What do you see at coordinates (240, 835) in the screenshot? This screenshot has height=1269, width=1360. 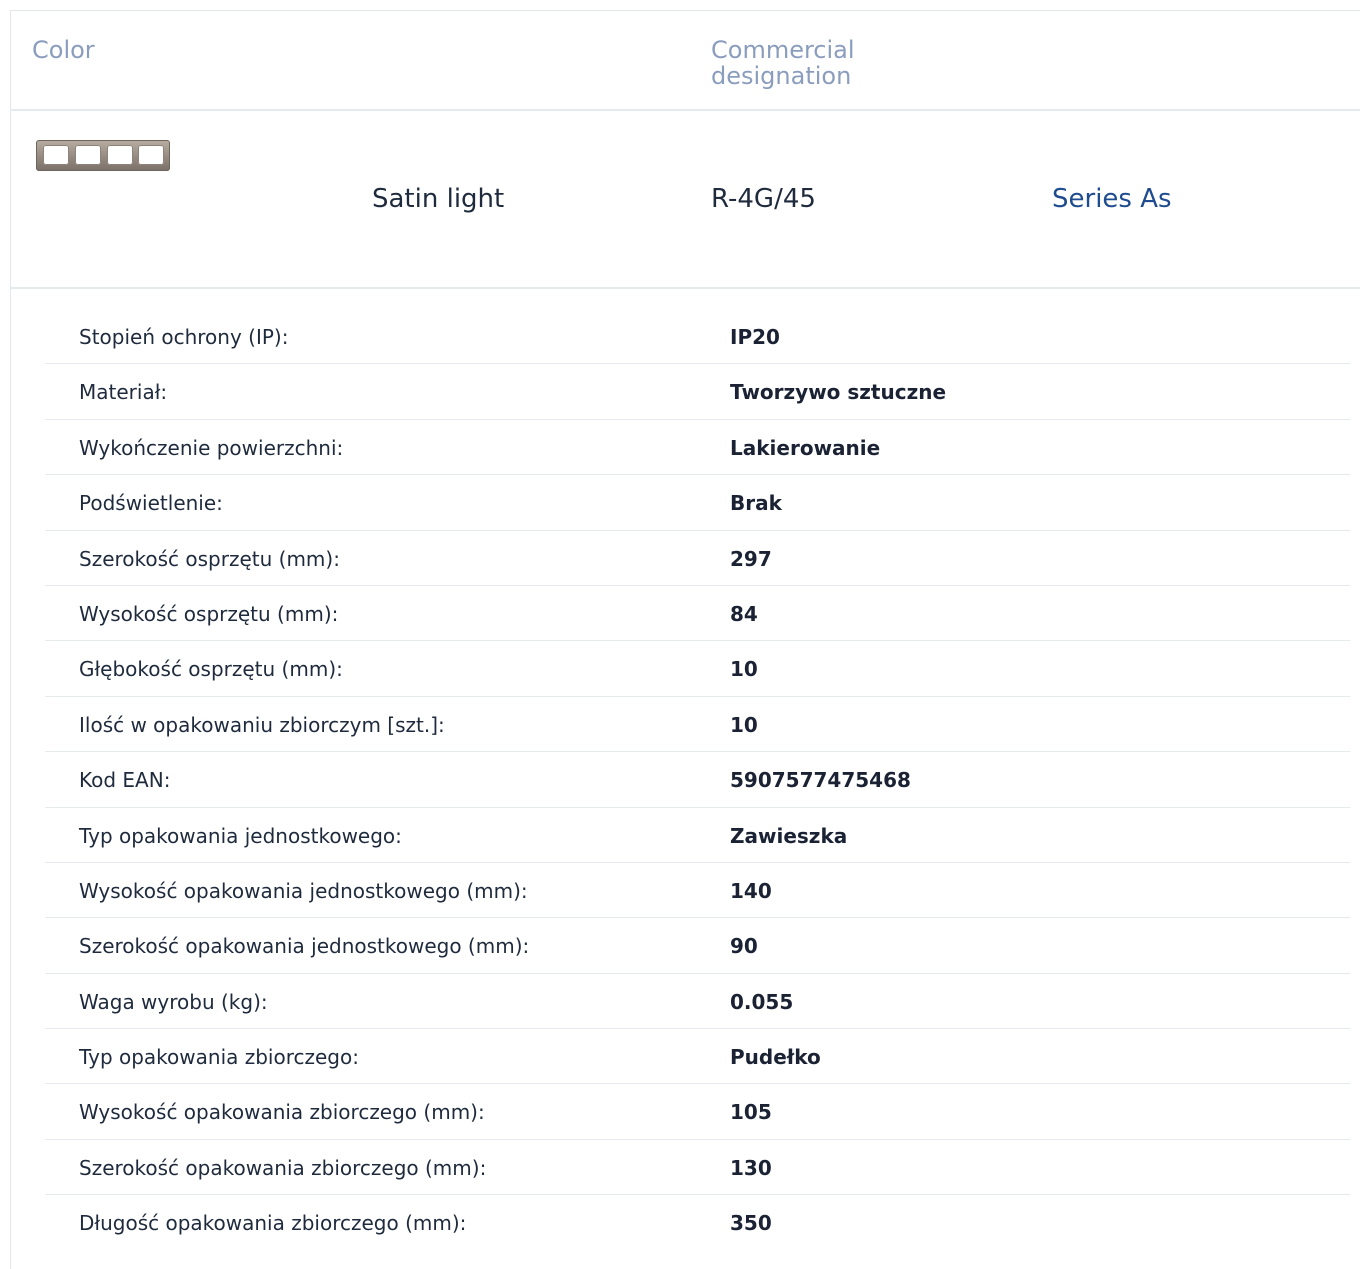 I see `spec-label: Typ opakowania jednostkowego:` at bounding box center [240, 835].